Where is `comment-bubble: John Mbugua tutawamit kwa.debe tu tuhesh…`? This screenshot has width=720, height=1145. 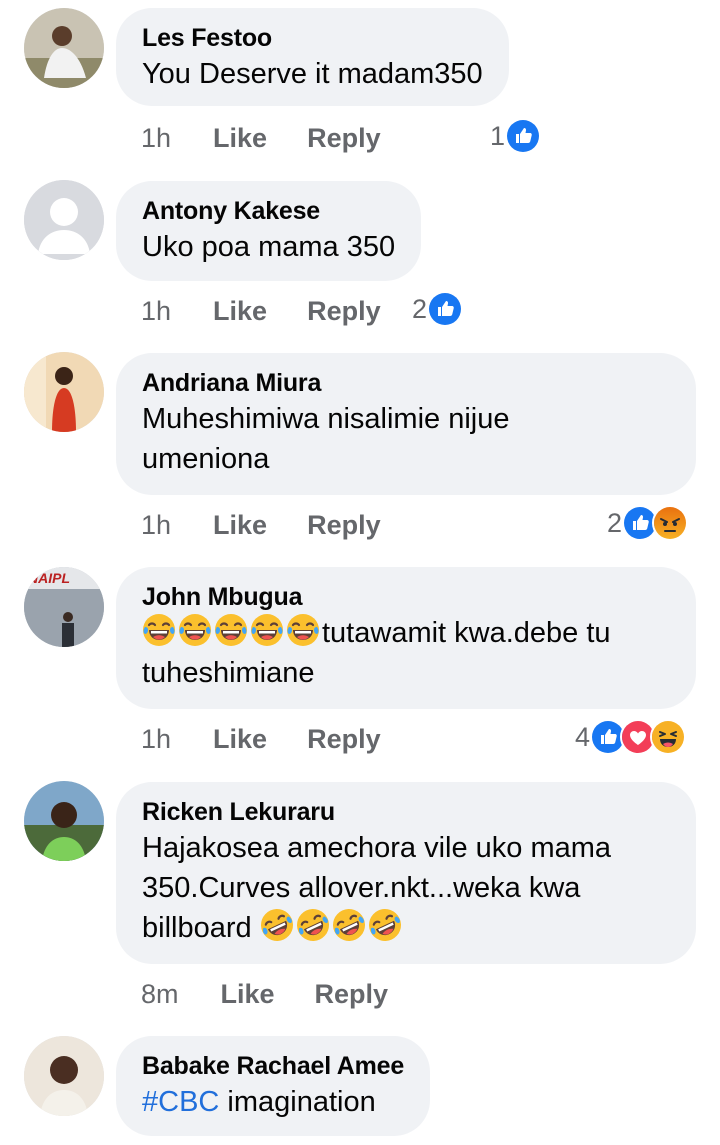
comment-bubble: John Mbugua tutawamit kwa.debe tu tuhesh… is located at coordinates (406, 638).